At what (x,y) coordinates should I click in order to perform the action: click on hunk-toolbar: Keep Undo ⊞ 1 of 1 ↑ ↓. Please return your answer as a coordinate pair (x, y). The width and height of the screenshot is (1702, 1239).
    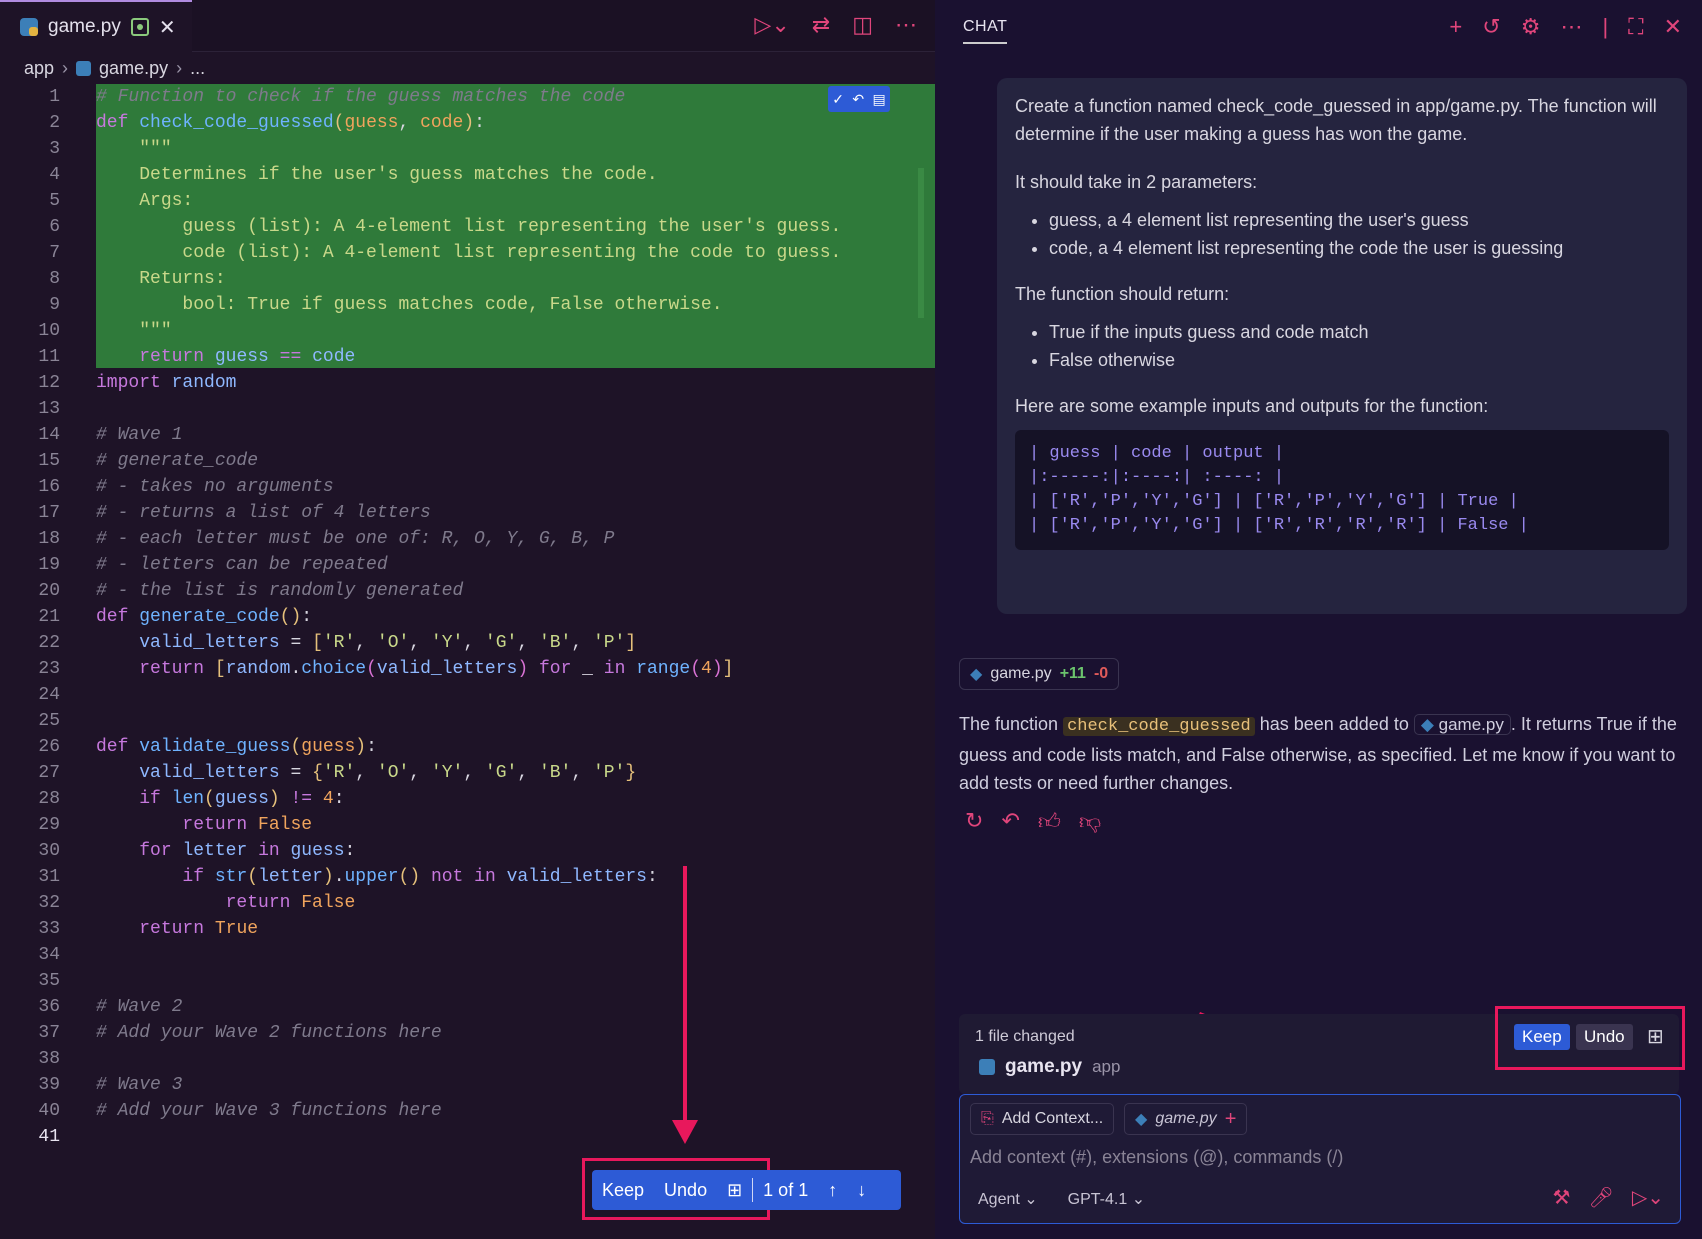
    Looking at the image, I should click on (746, 1190).